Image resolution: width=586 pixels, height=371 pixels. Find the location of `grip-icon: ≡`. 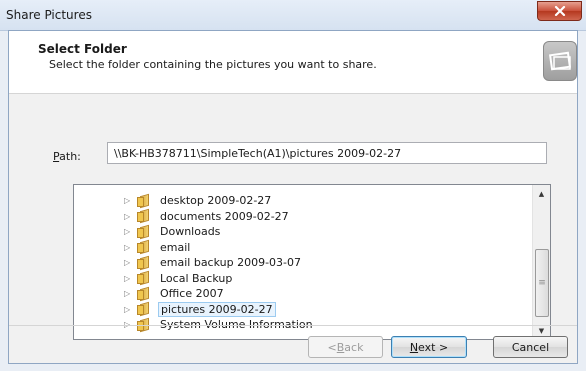

grip-icon: ≡ is located at coordinates (542, 283).